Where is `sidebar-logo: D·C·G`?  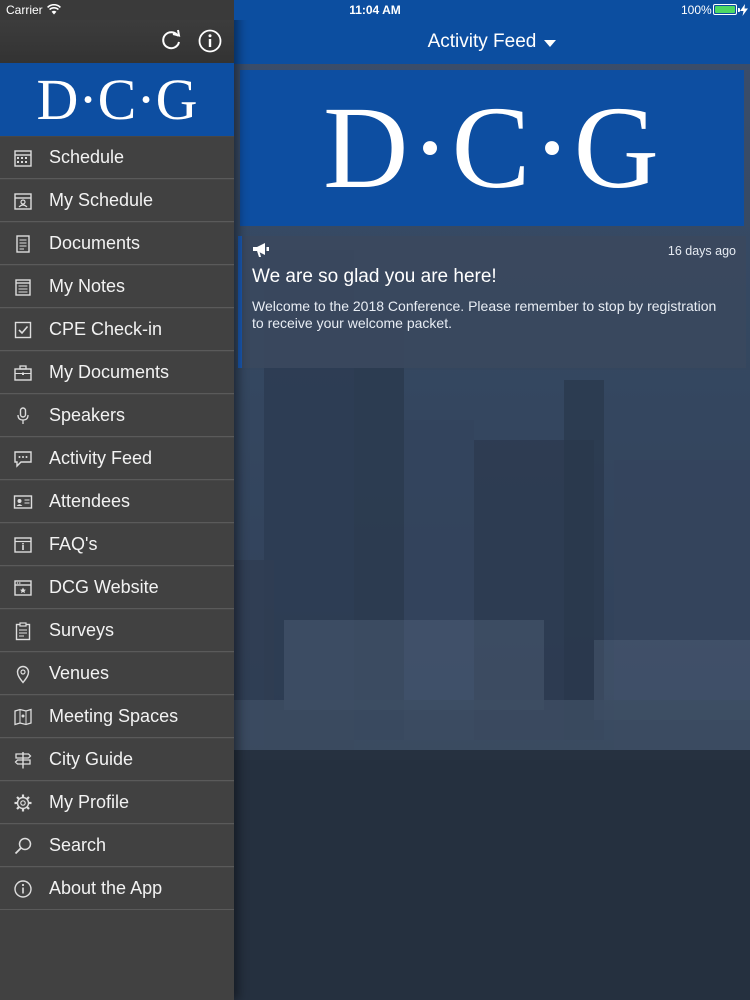 sidebar-logo: D·C·G is located at coordinates (117, 99).